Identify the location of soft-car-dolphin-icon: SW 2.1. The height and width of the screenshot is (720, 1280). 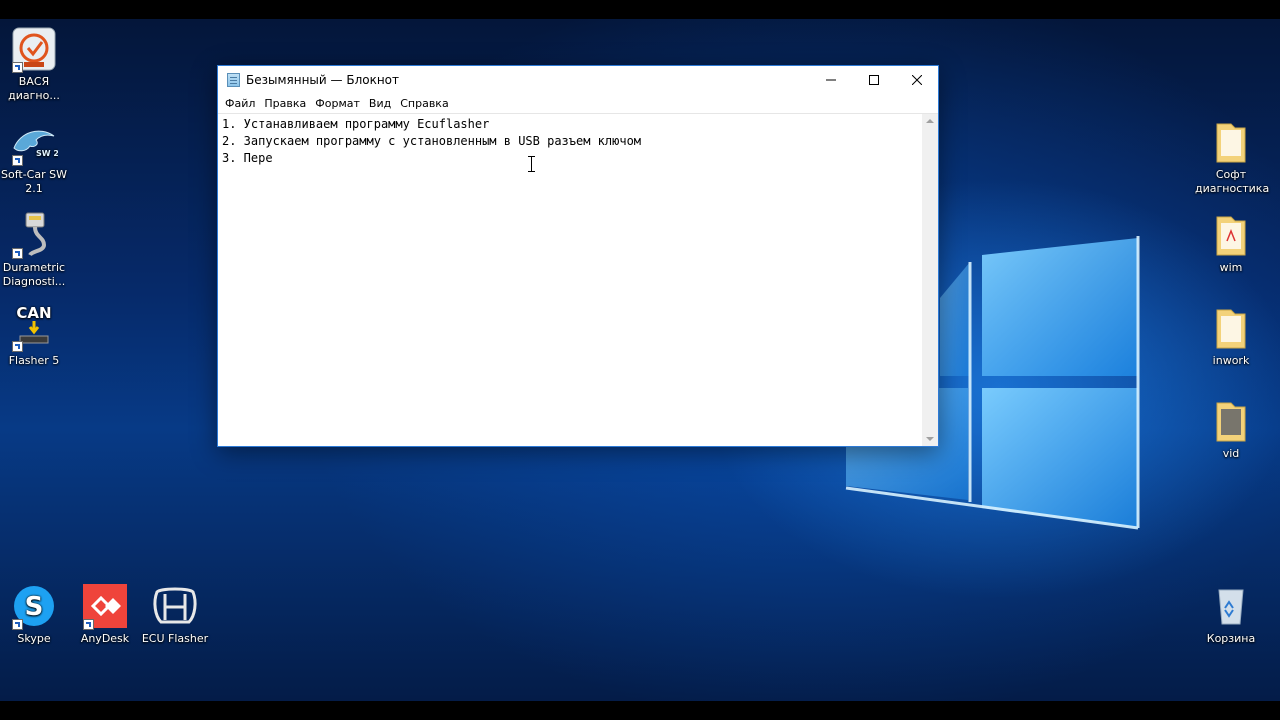
(39, 142).